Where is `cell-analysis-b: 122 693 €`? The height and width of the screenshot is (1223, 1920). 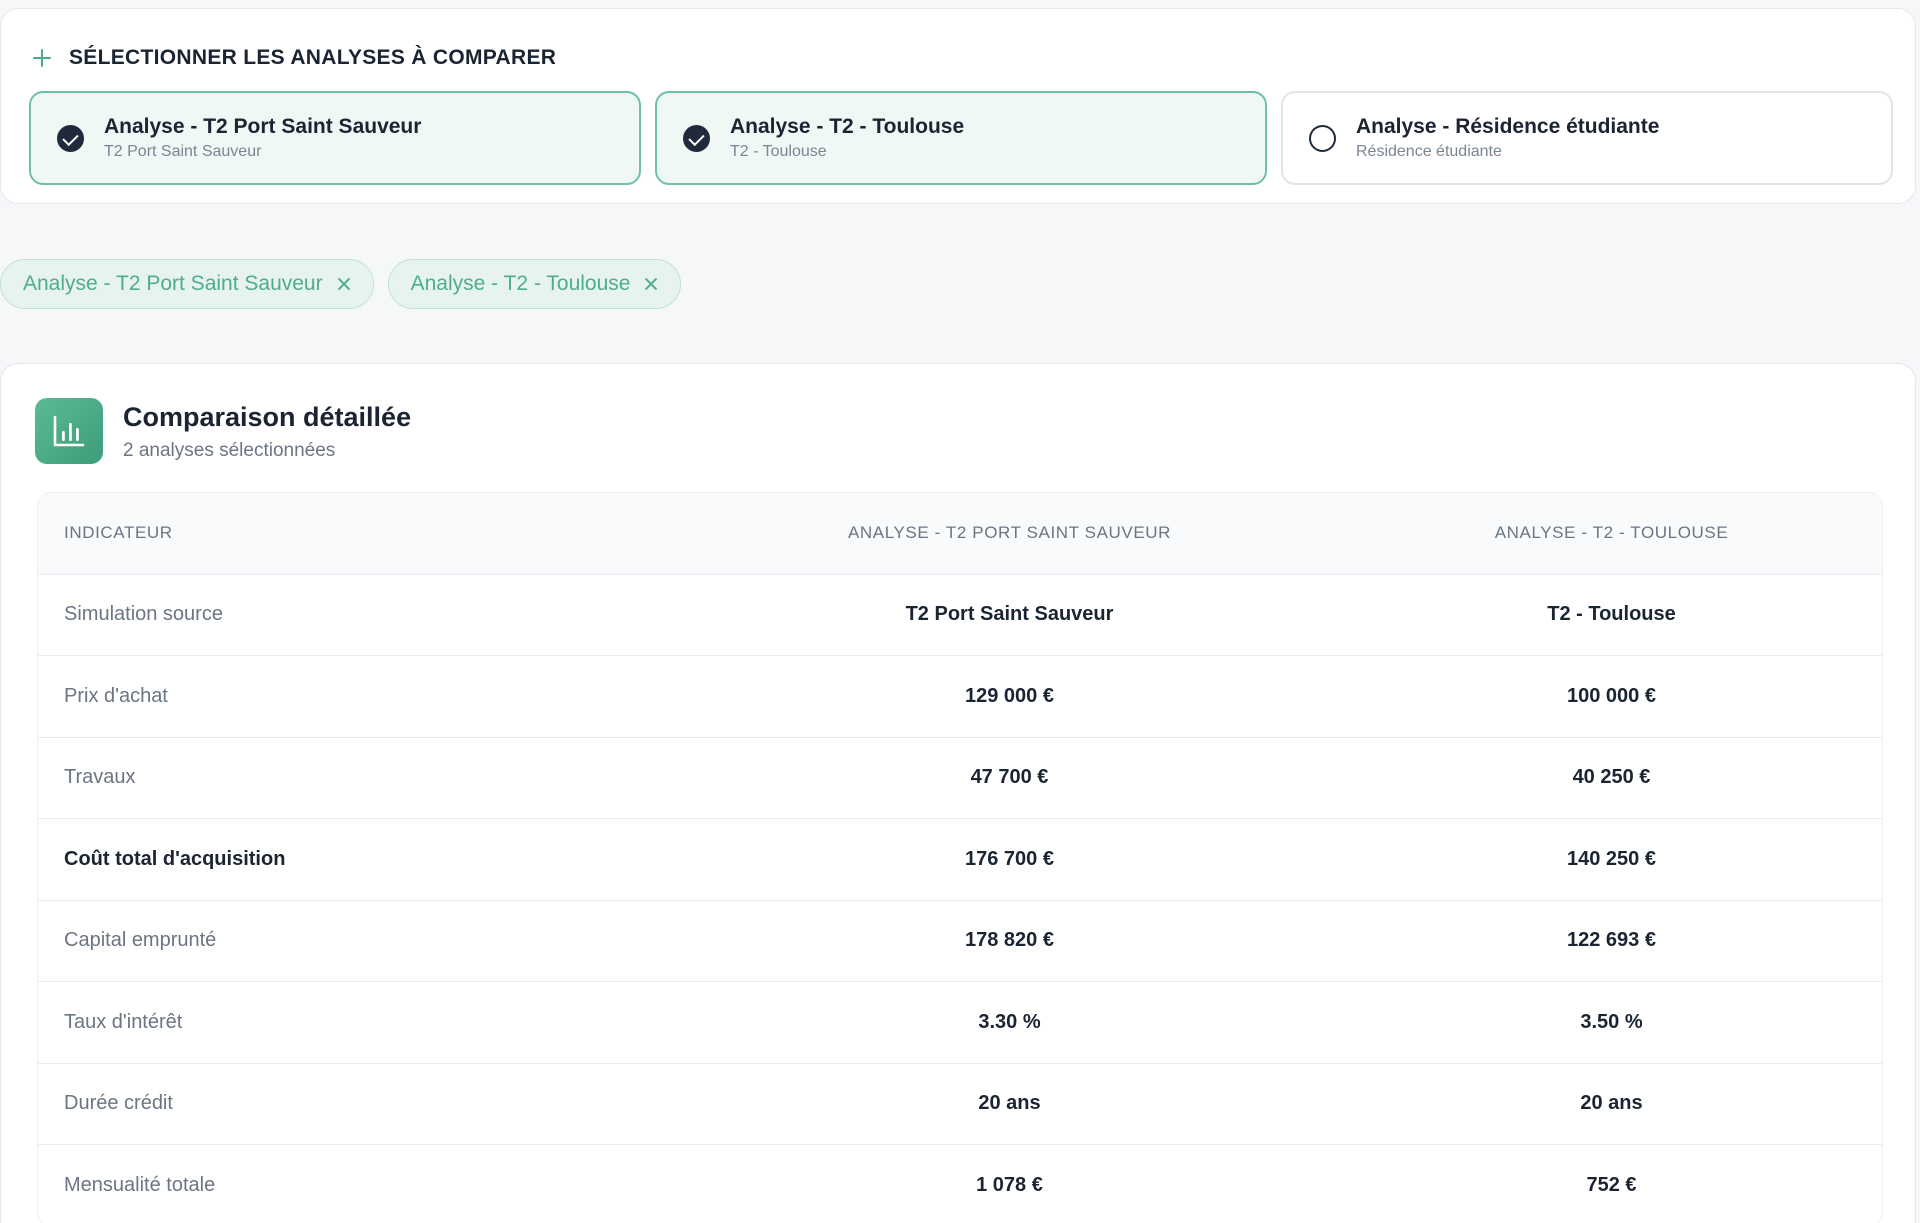
cell-analysis-b: 122 693 € is located at coordinates (1611, 940).